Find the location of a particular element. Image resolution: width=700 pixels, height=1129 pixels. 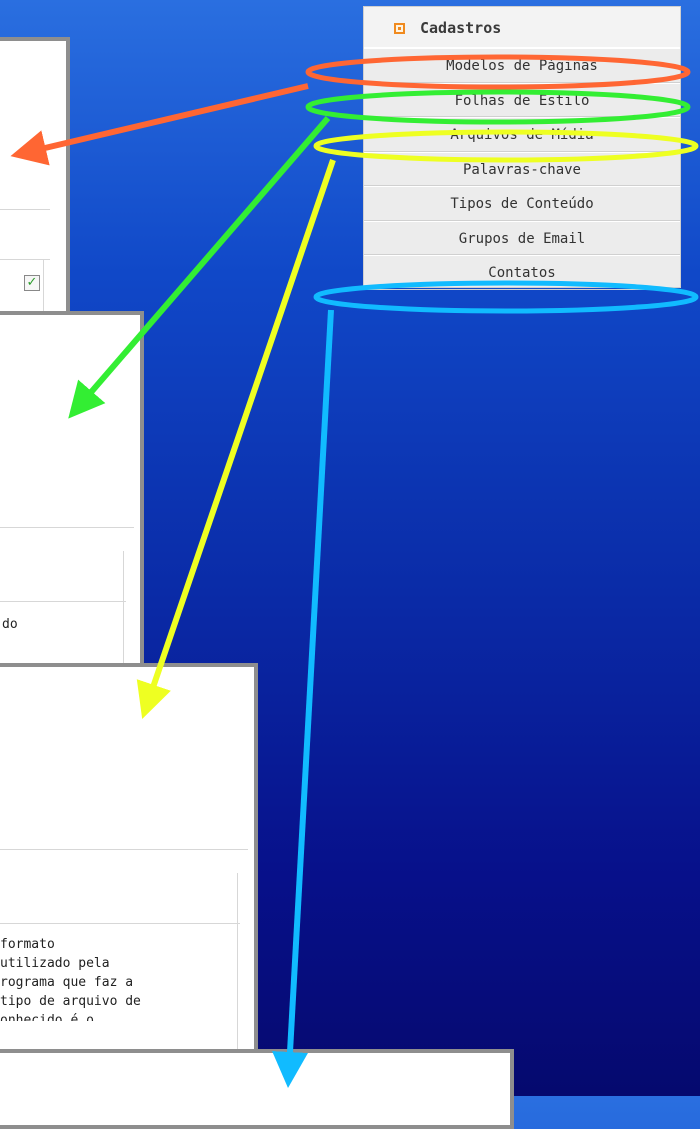

highlight-ellipse-page-templates is located at coordinates (498, 72).